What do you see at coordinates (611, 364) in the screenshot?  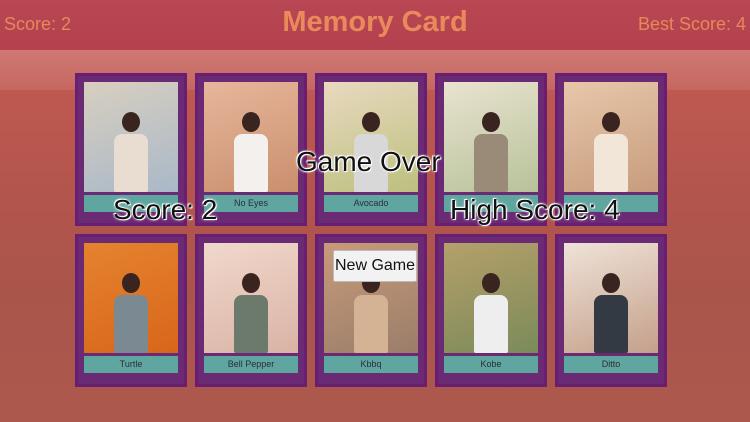 I see `card-label: Ditto` at bounding box center [611, 364].